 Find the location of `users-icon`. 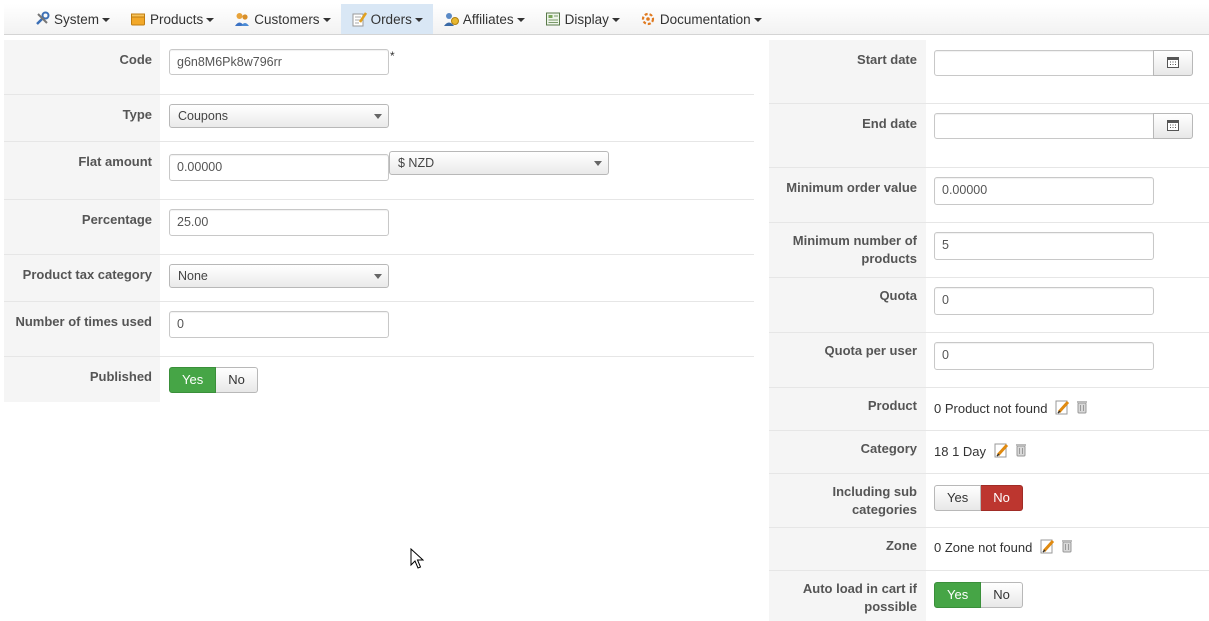

users-icon is located at coordinates (242, 19).